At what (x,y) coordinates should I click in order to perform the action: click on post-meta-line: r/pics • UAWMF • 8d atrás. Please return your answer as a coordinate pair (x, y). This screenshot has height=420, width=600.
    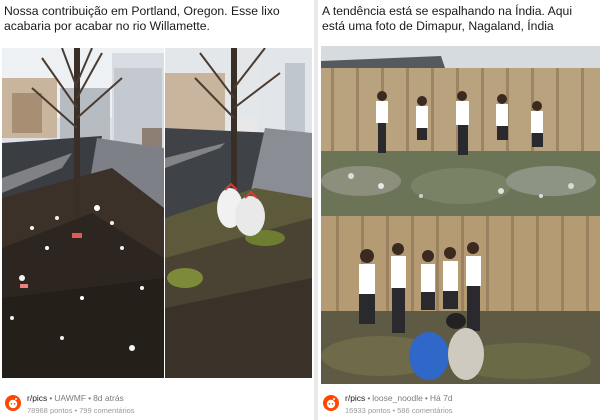
    Looking at the image, I should click on (75, 398).